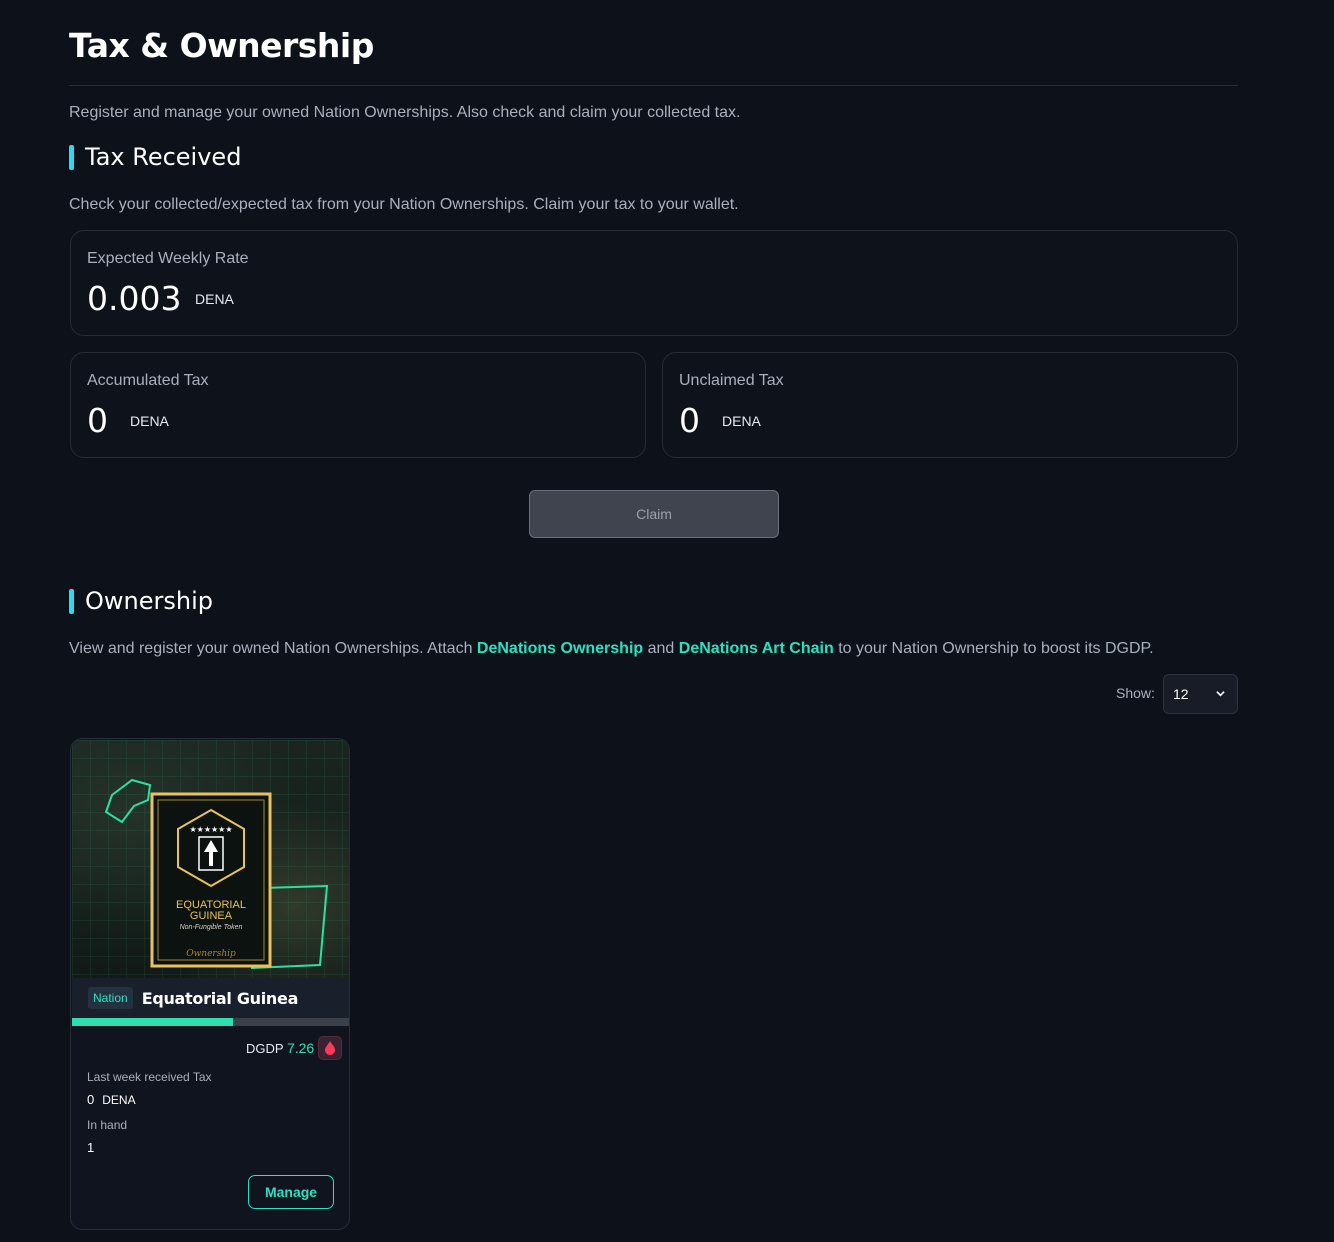 The image size is (1334, 1242). I want to click on expected-weekly-value: 0.003, so click(134, 298).